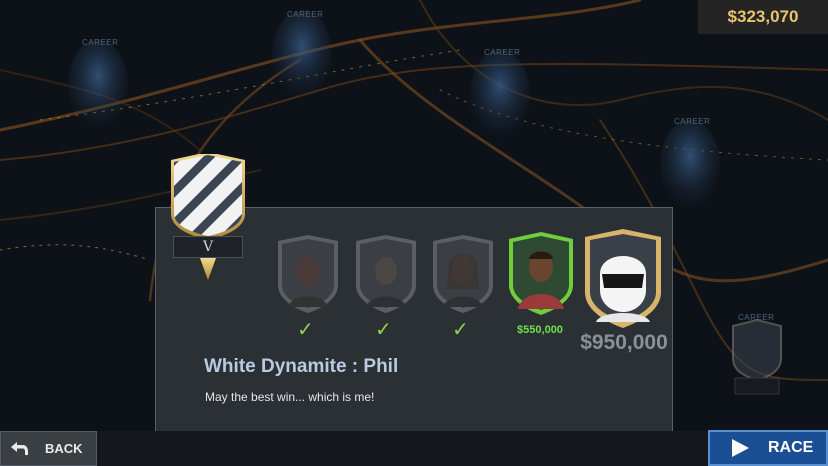 The image size is (828, 466). What do you see at coordinates (290, 397) in the screenshot?
I see `rival-quote: May the best win... which is me!` at bounding box center [290, 397].